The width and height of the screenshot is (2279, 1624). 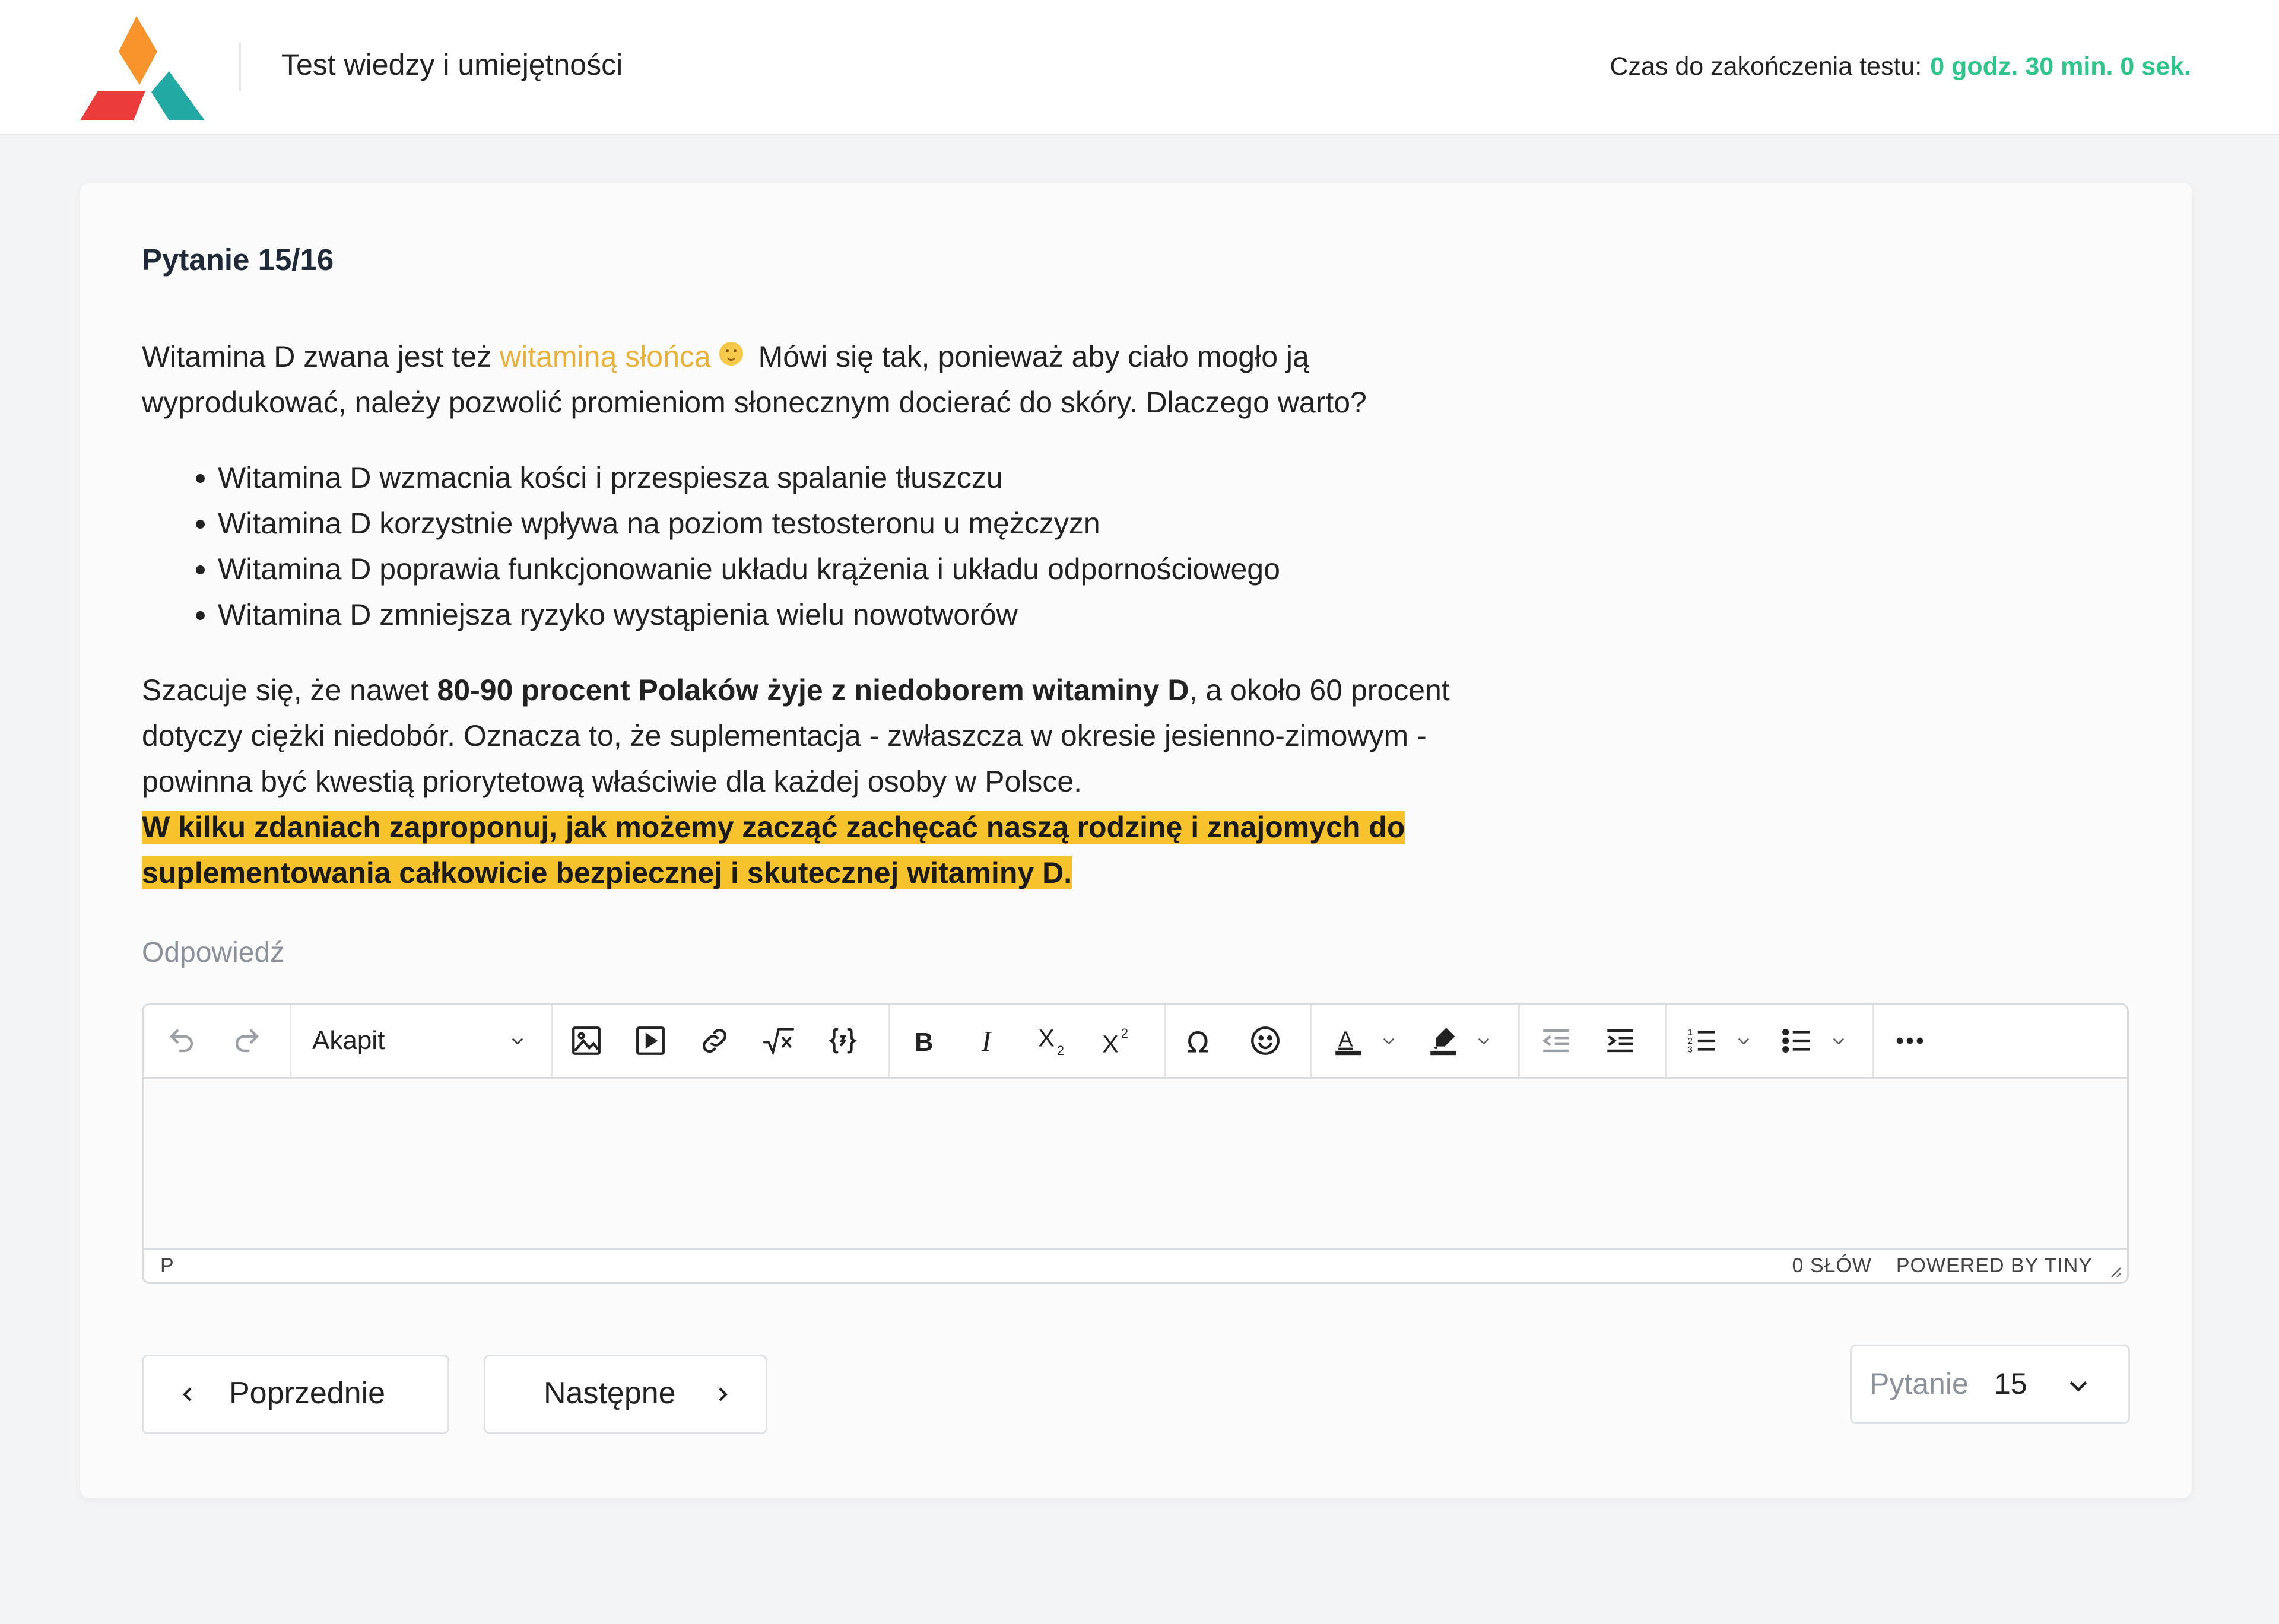 What do you see at coordinates (421, 1041) in the screenshot?
I see `block-format-select: Akapit` at bounding box center [421, 1041].